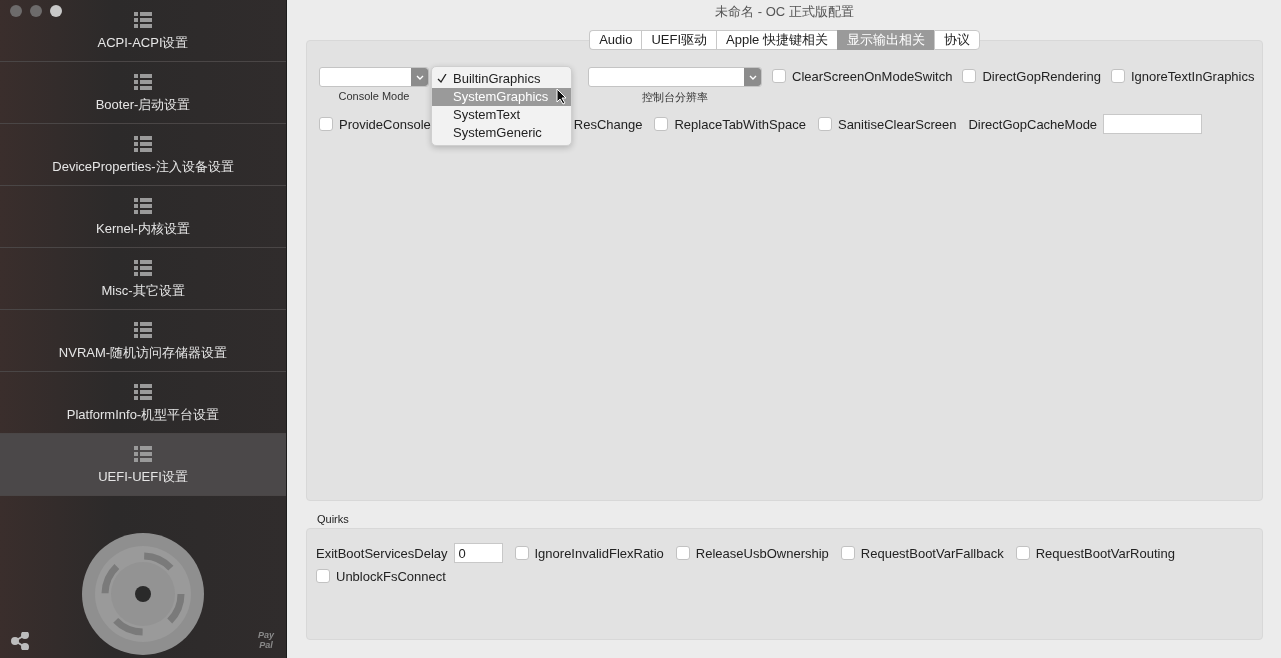  I want to click on checkbox-label: SanitiseClearScreen, so click(897, 124).